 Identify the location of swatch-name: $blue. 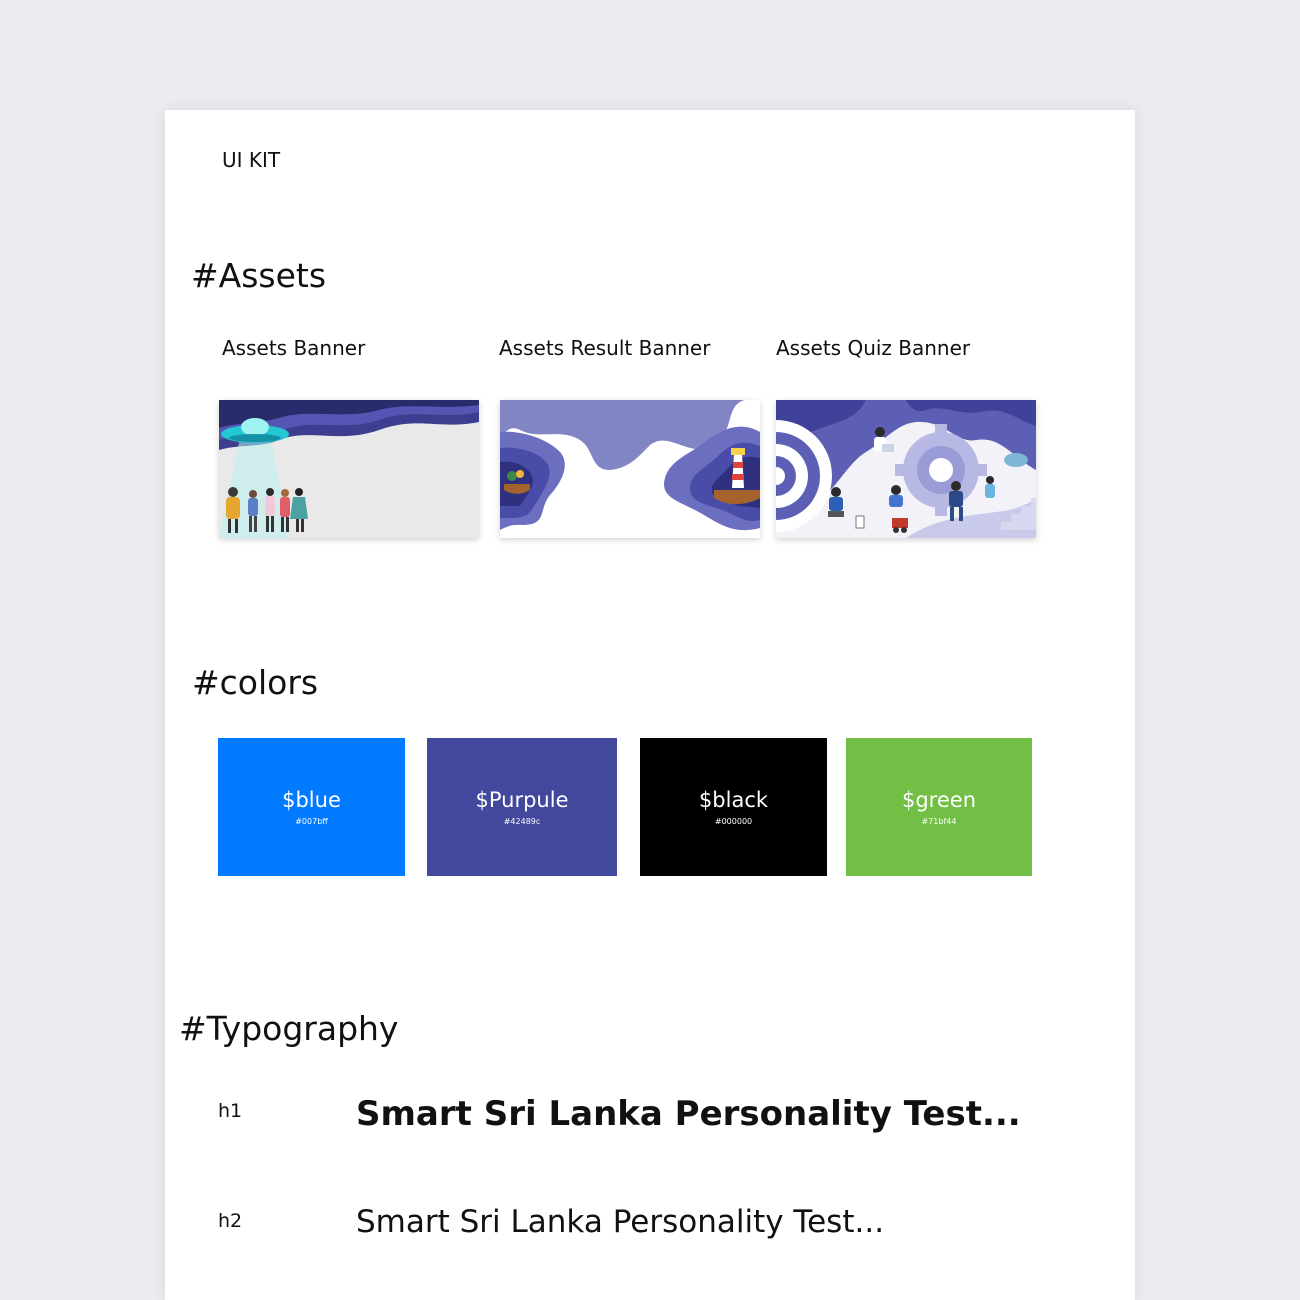
(311, 799).